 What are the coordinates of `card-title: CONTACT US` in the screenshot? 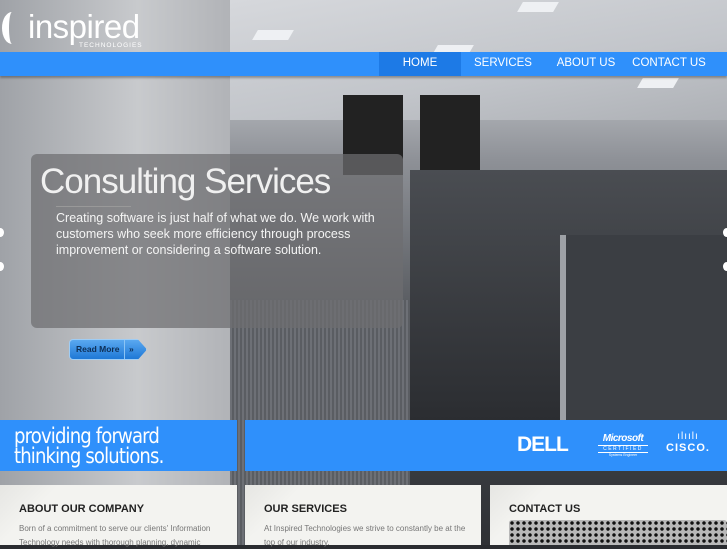 It's located at (545, 509).